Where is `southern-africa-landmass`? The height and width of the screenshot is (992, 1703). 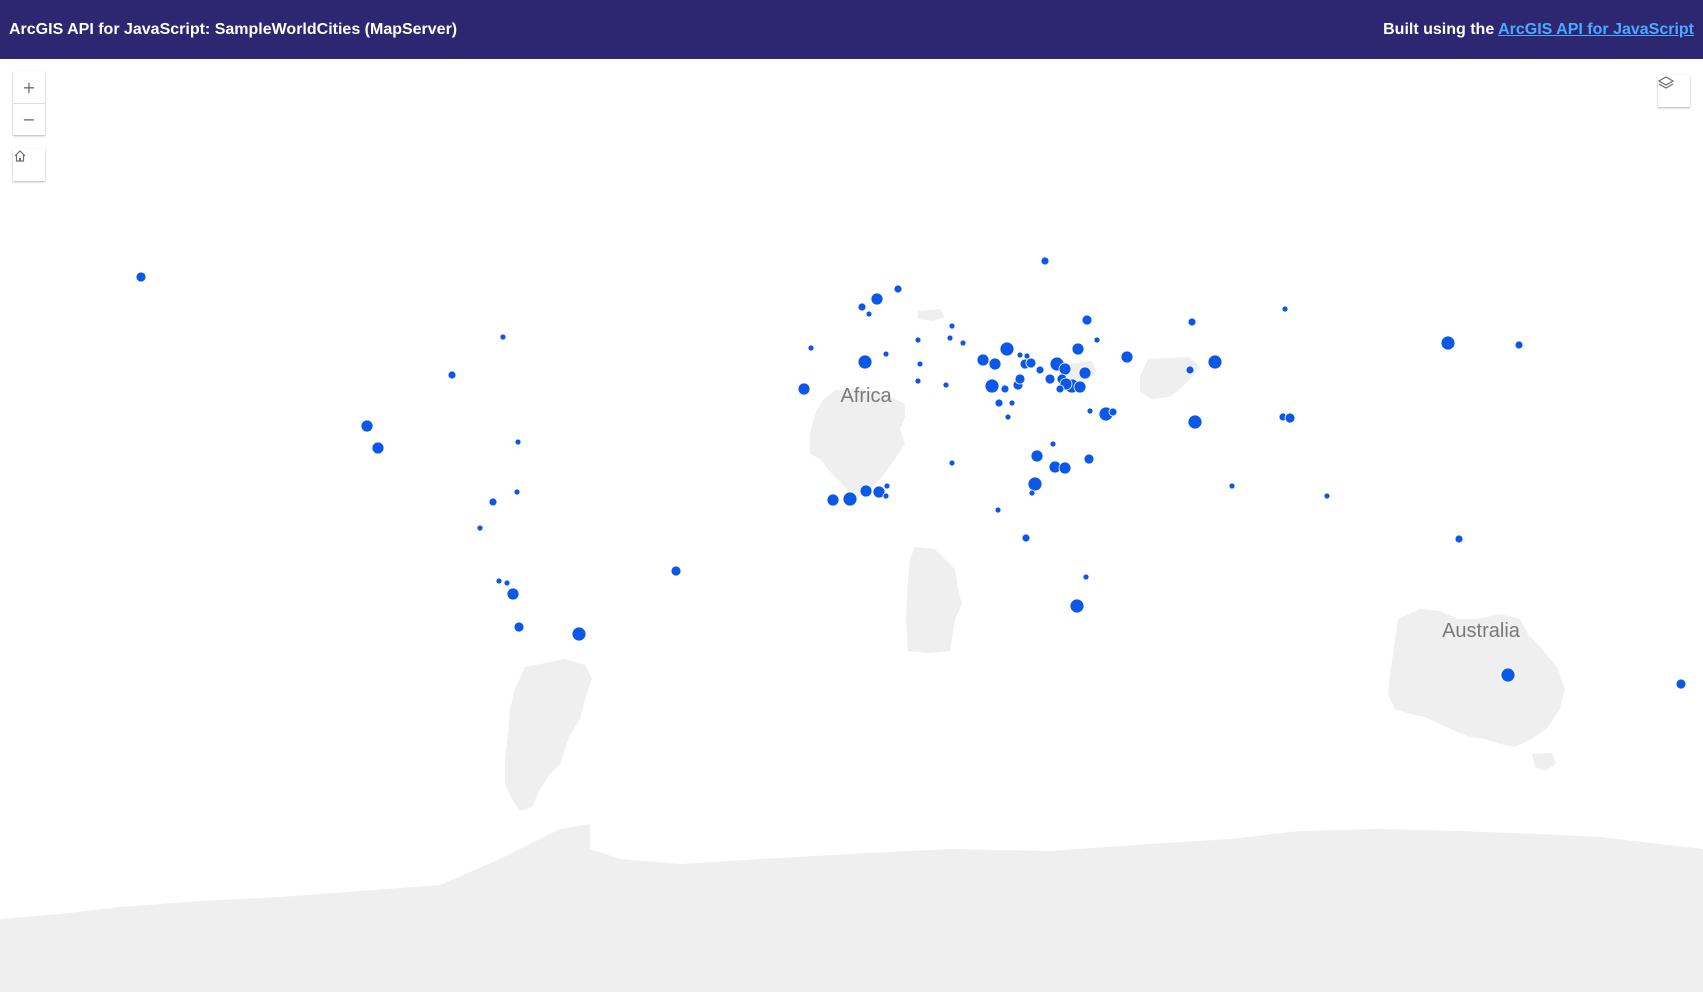
southern-africa-landmass is located at coordinates (934, 600).